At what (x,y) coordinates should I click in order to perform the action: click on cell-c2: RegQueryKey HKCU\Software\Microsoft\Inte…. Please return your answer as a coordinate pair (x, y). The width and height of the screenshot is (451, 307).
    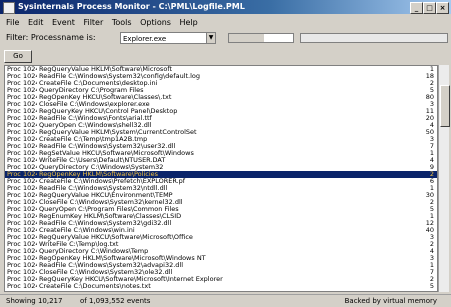
    Looking at the image, I should click on (131, 279).